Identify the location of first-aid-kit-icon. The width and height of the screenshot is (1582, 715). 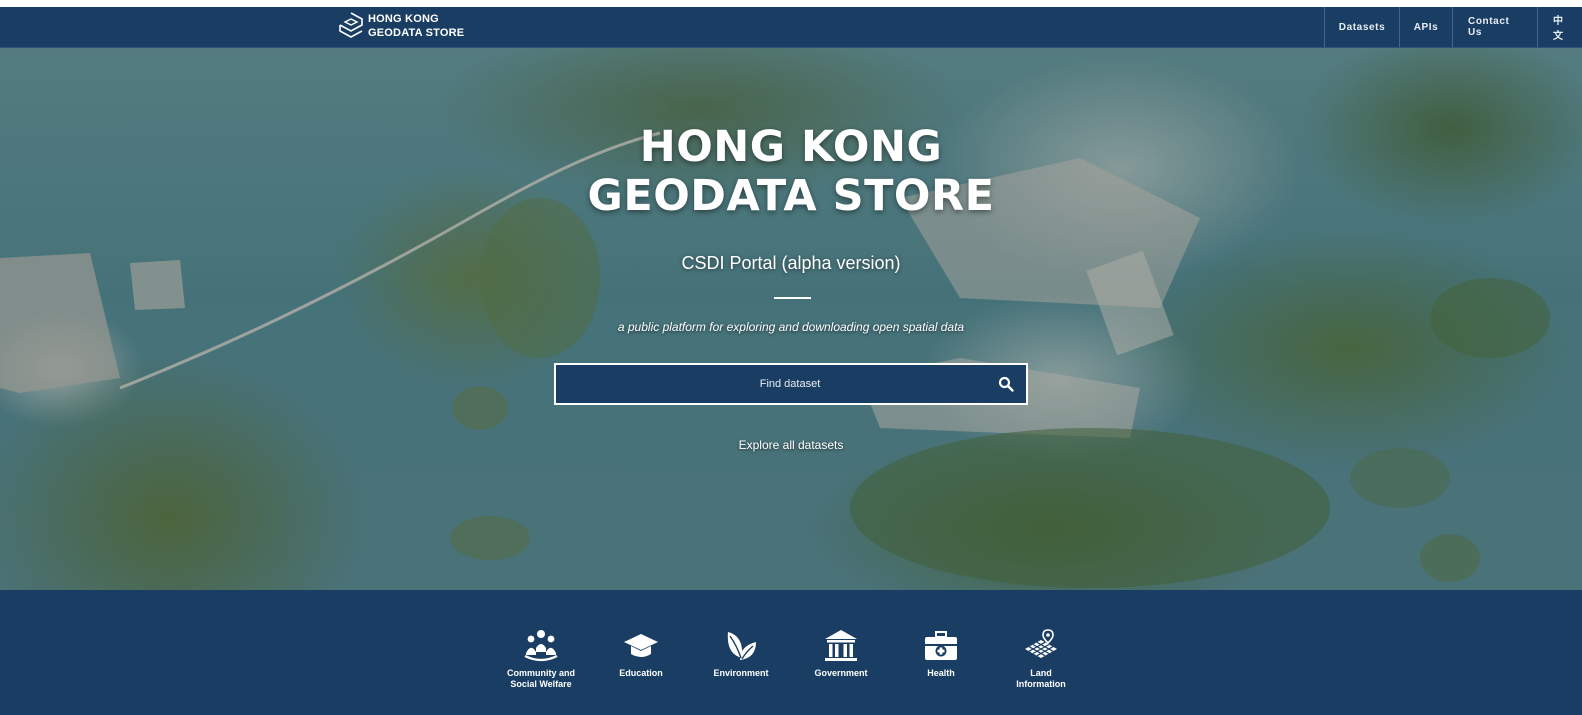
(941, 645).